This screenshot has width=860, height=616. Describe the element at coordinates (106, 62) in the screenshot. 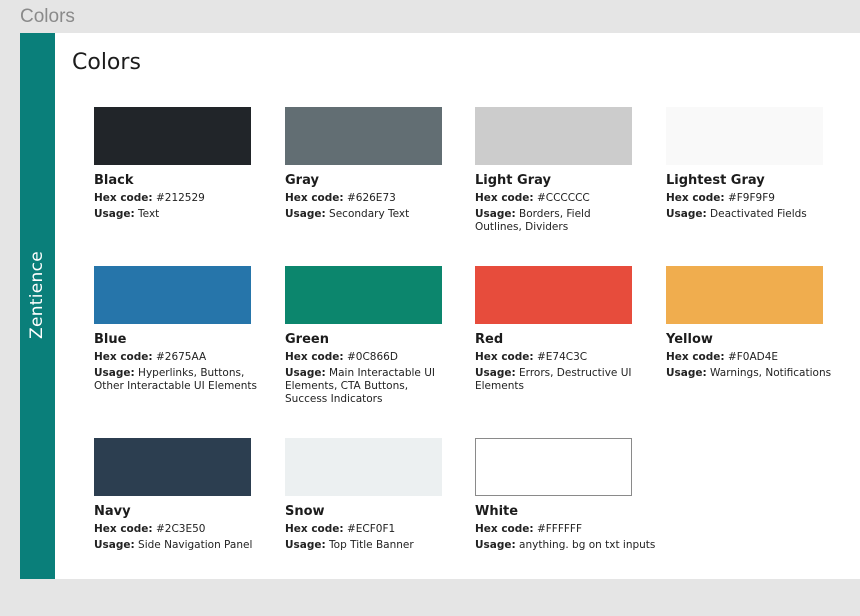

I see `page-title: Colors` at that location.